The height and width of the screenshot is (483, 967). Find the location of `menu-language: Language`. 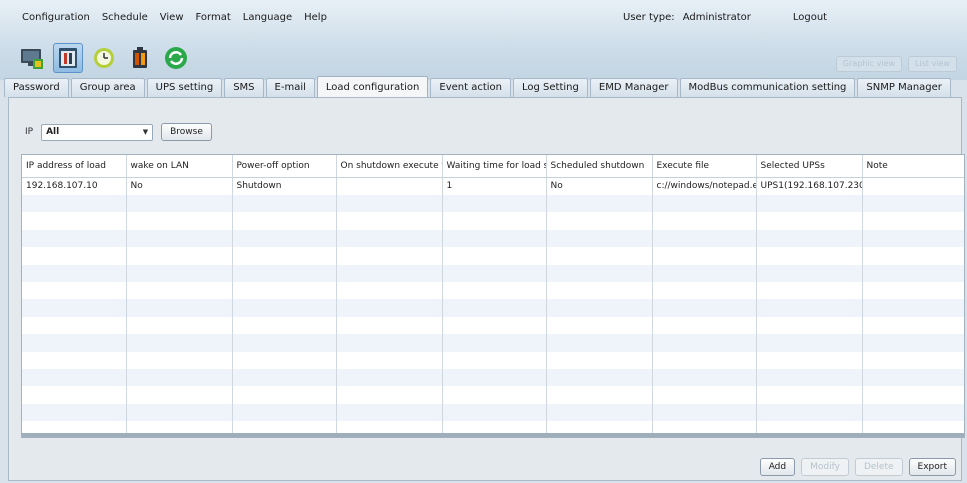

menu-language: Language is located at coordinates (267, 19).